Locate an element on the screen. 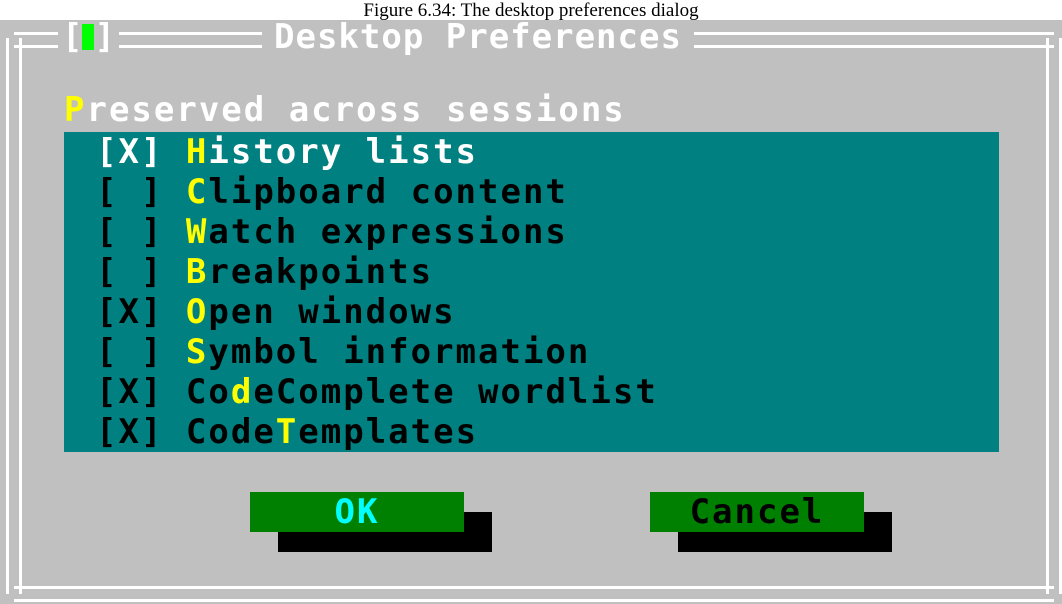  cancel-button-face: Cancel is located at coordinates (757, 512).